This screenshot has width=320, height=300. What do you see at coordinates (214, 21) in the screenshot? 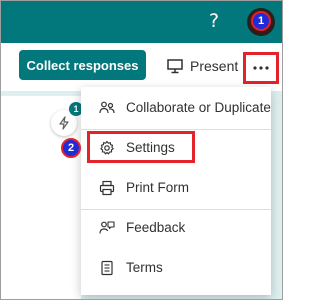
I see `help-icon: ?` at bounding box center [214, 21].